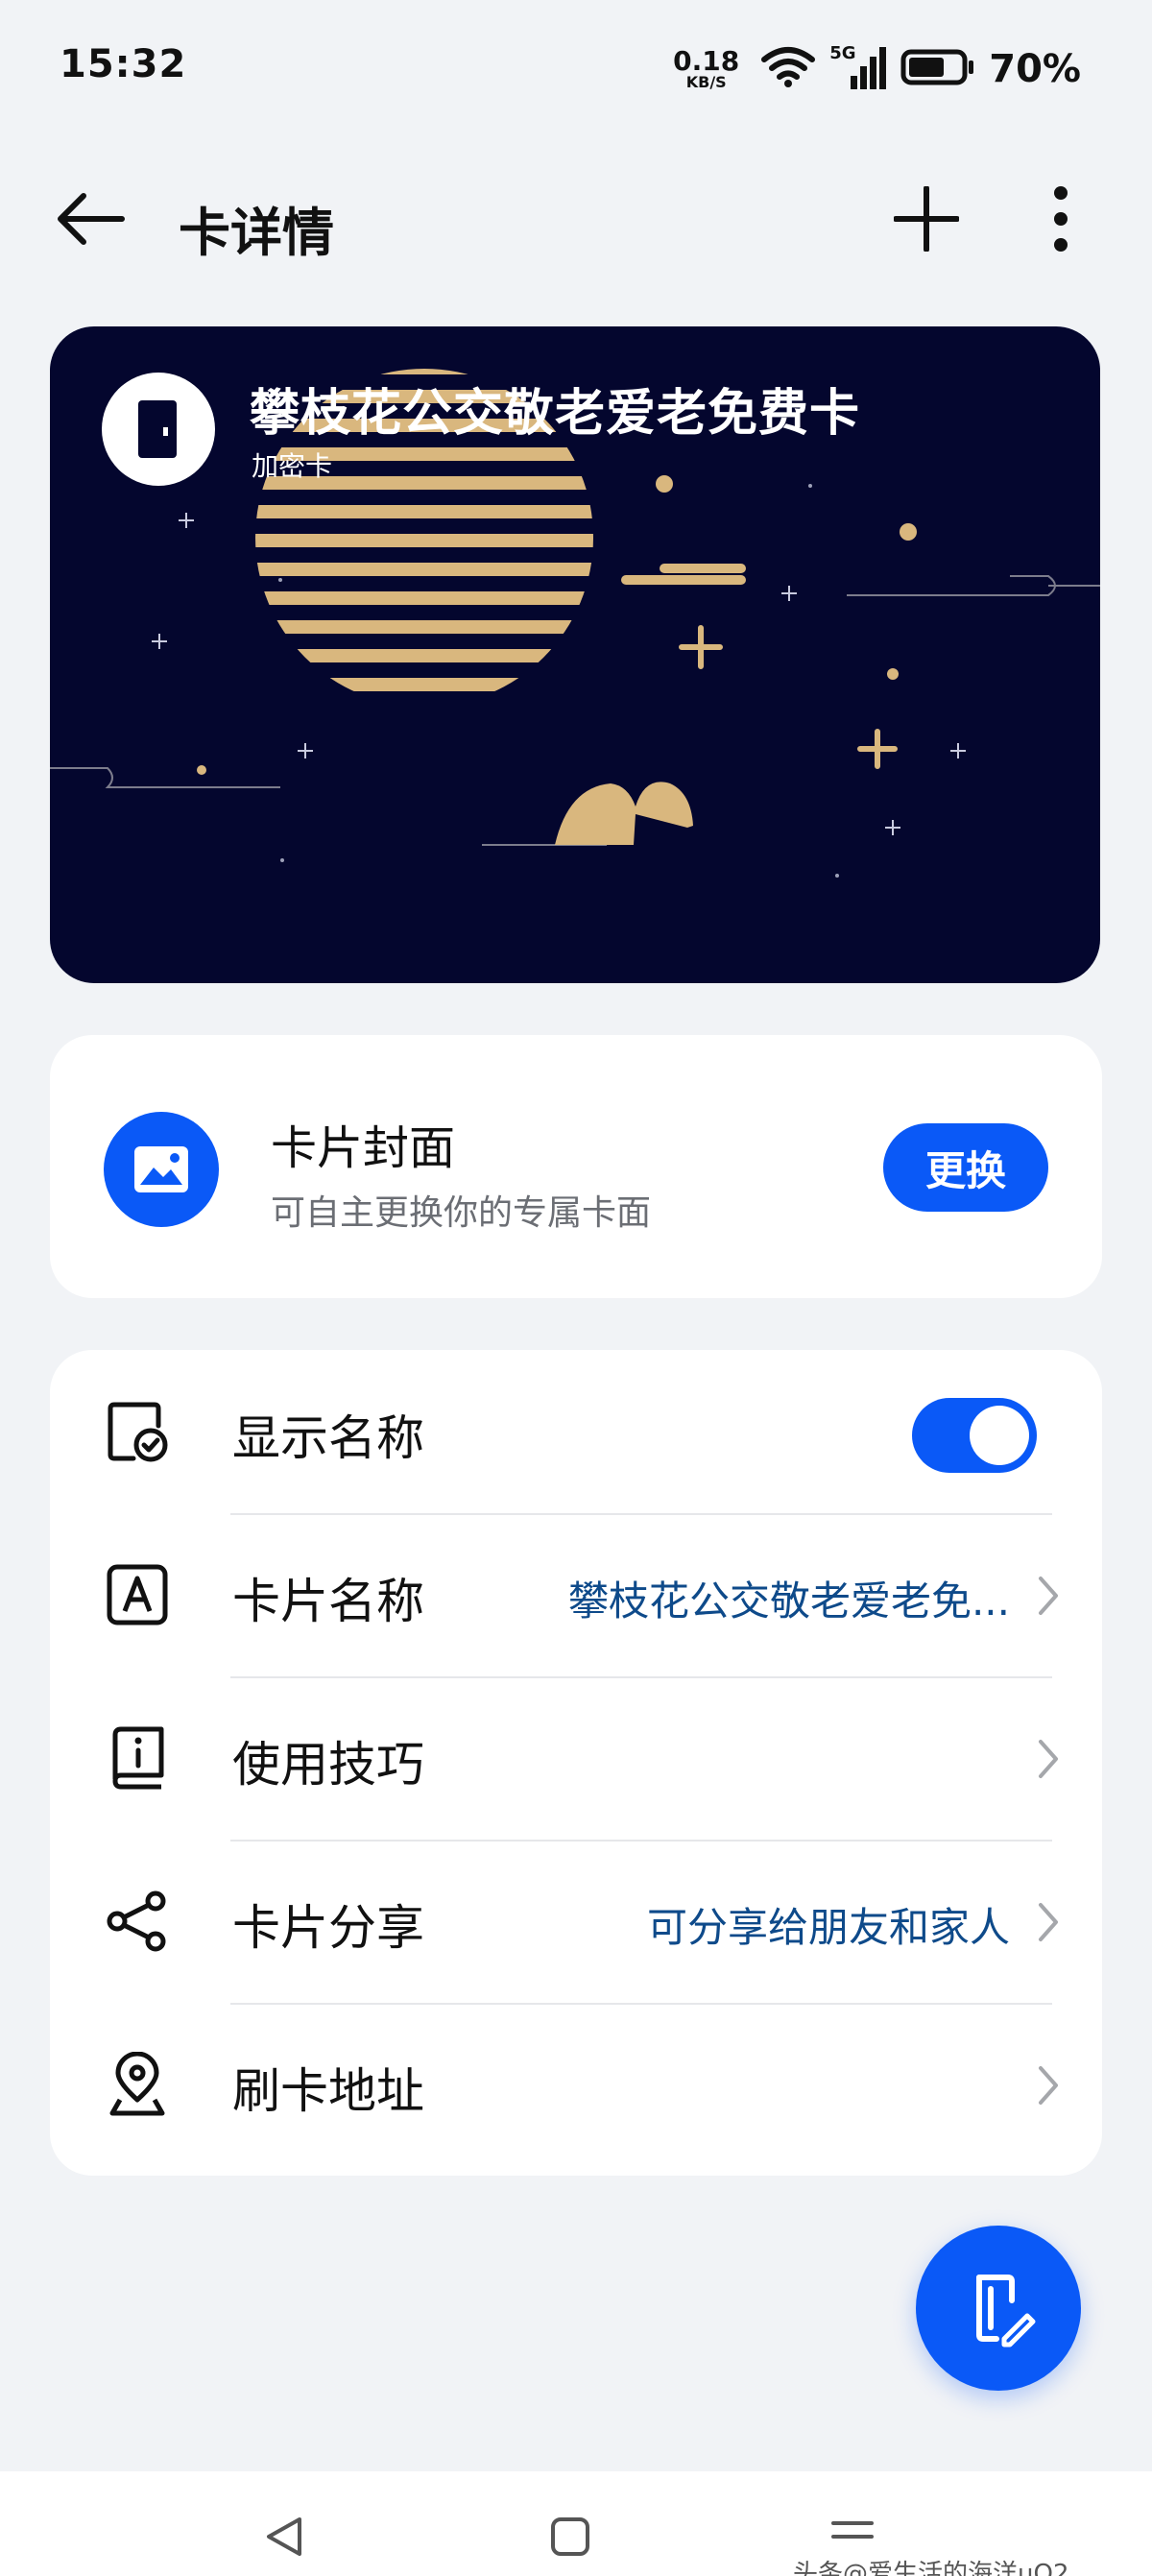  What do you see at coordinates (965, 1167) in the screenshot?
I see `change-cover-button: 更换` at bounding box center [965, 1167].